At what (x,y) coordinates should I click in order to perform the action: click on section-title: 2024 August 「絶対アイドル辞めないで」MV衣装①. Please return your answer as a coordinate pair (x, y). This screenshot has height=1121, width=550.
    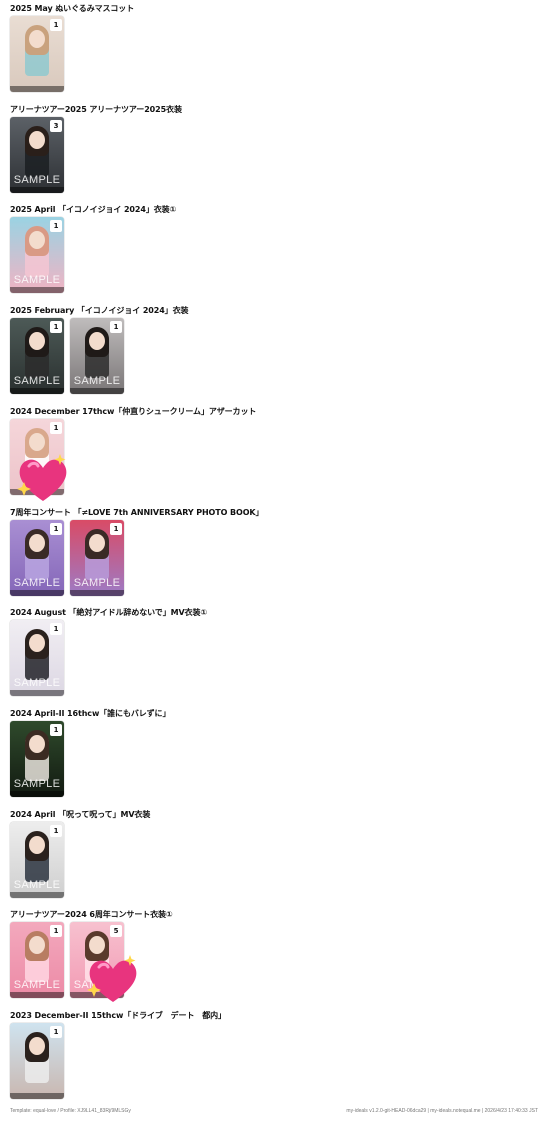
    Looking at the image, I should click on (109, 612).